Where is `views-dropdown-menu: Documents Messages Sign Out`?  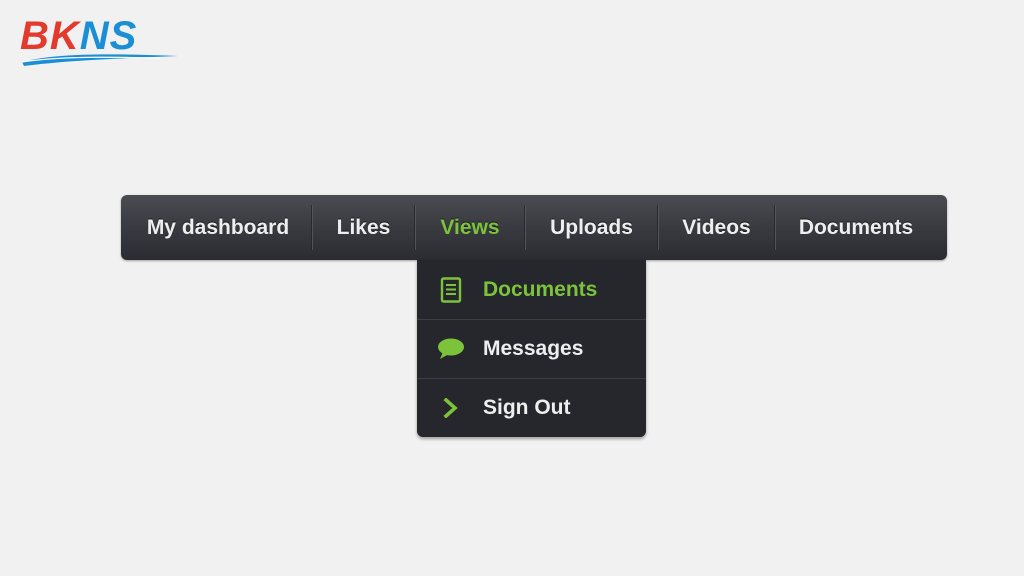
views-dropdown-menu: Documents Messages Sign Out is located at coordinates (531, 348).